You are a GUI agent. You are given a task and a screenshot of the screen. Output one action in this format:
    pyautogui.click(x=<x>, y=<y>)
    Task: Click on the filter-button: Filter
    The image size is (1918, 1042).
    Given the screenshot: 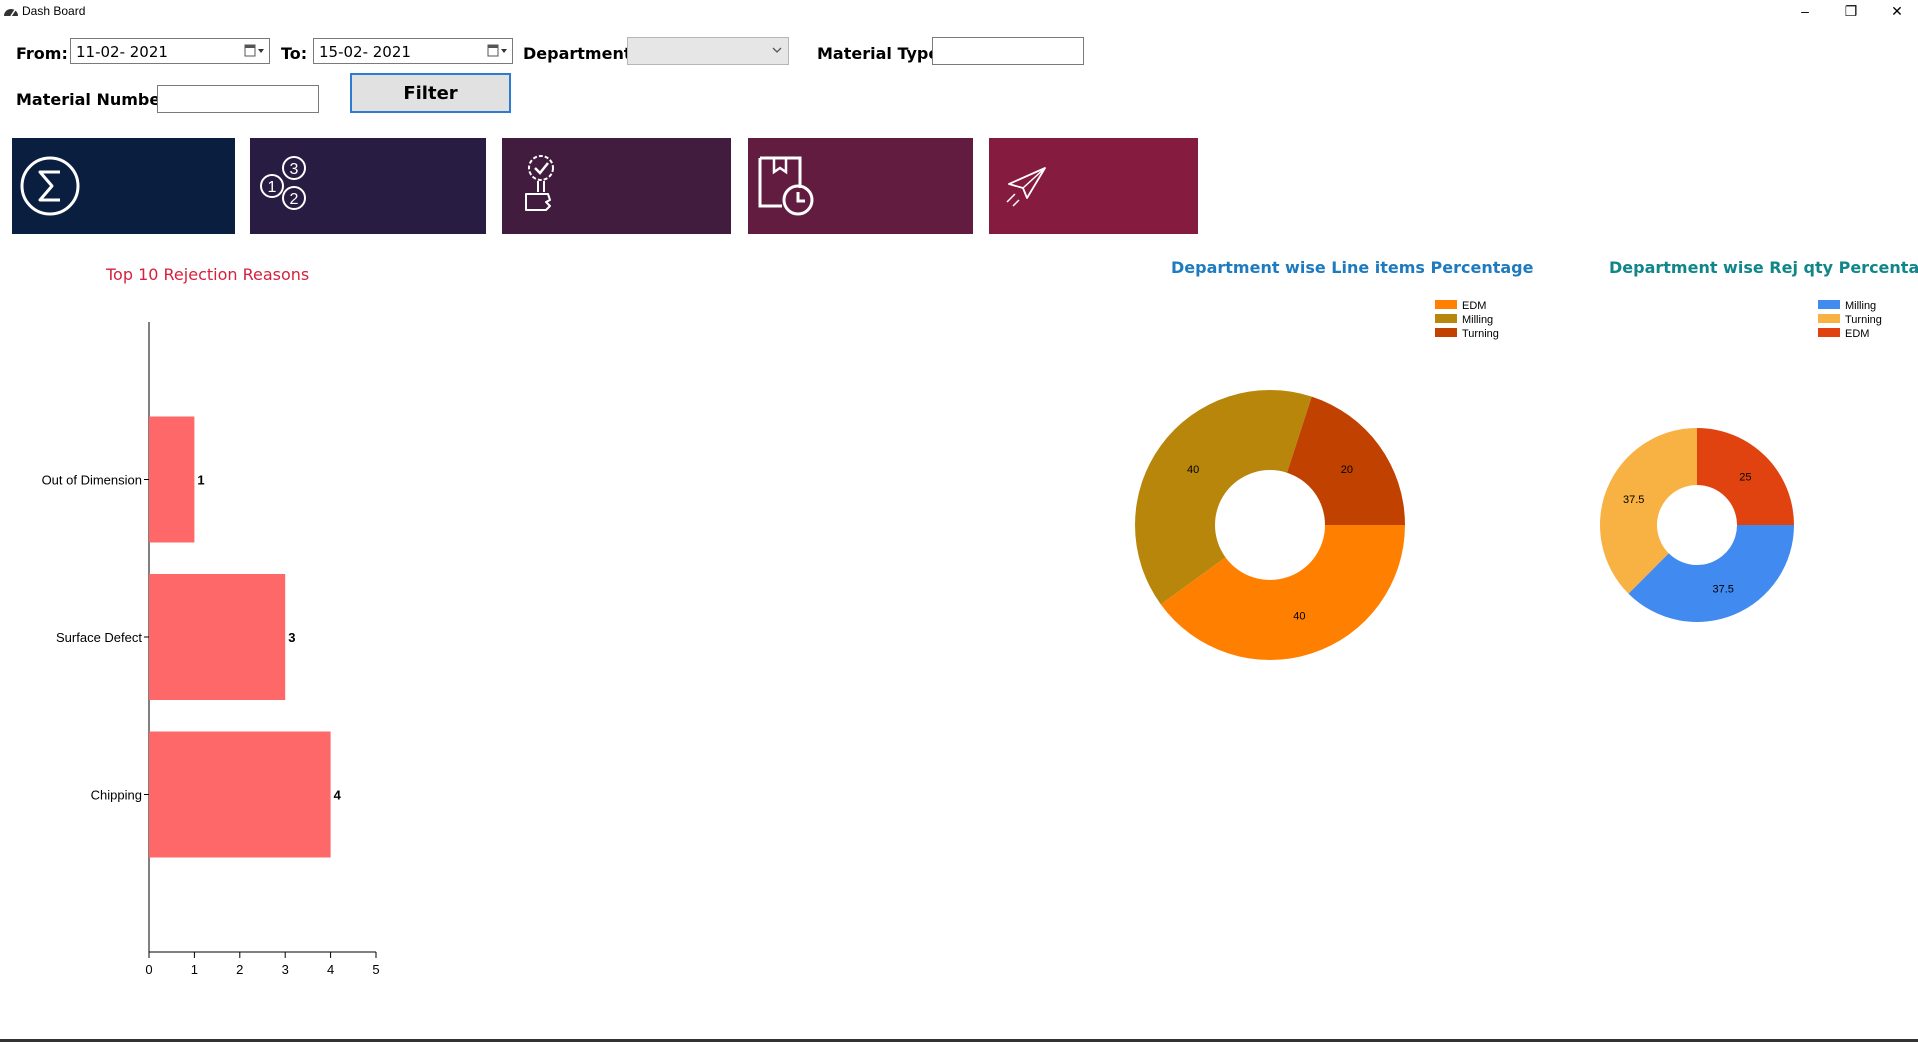 What is the action you would take?
    pyautogui.click(x=430, y=93)
    